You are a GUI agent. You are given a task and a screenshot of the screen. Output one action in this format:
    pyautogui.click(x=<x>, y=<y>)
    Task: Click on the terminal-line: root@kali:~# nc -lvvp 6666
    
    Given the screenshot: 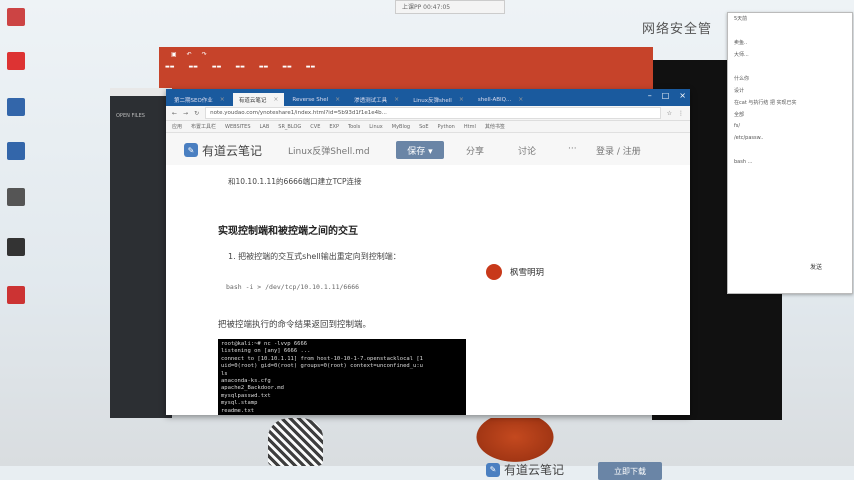 What is the action you would take?
    pyautogui.click(x=264, y=344)
    